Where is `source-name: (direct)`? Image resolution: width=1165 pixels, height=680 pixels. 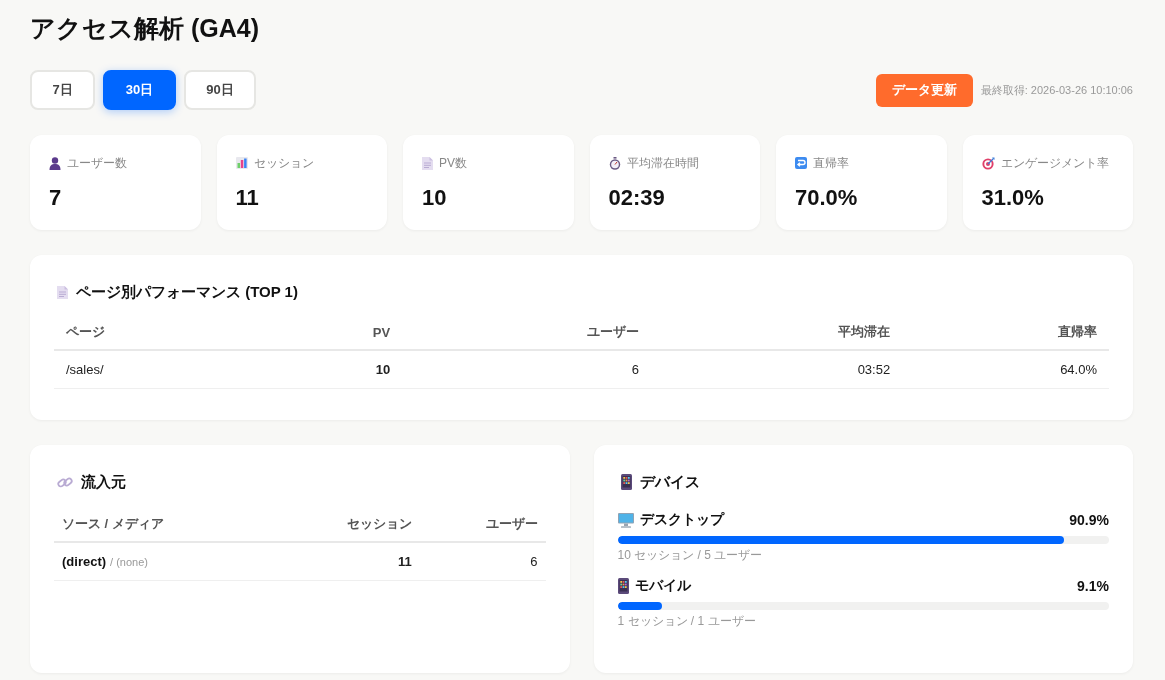 source-name: (direct) is located at coordinates (84, 562).